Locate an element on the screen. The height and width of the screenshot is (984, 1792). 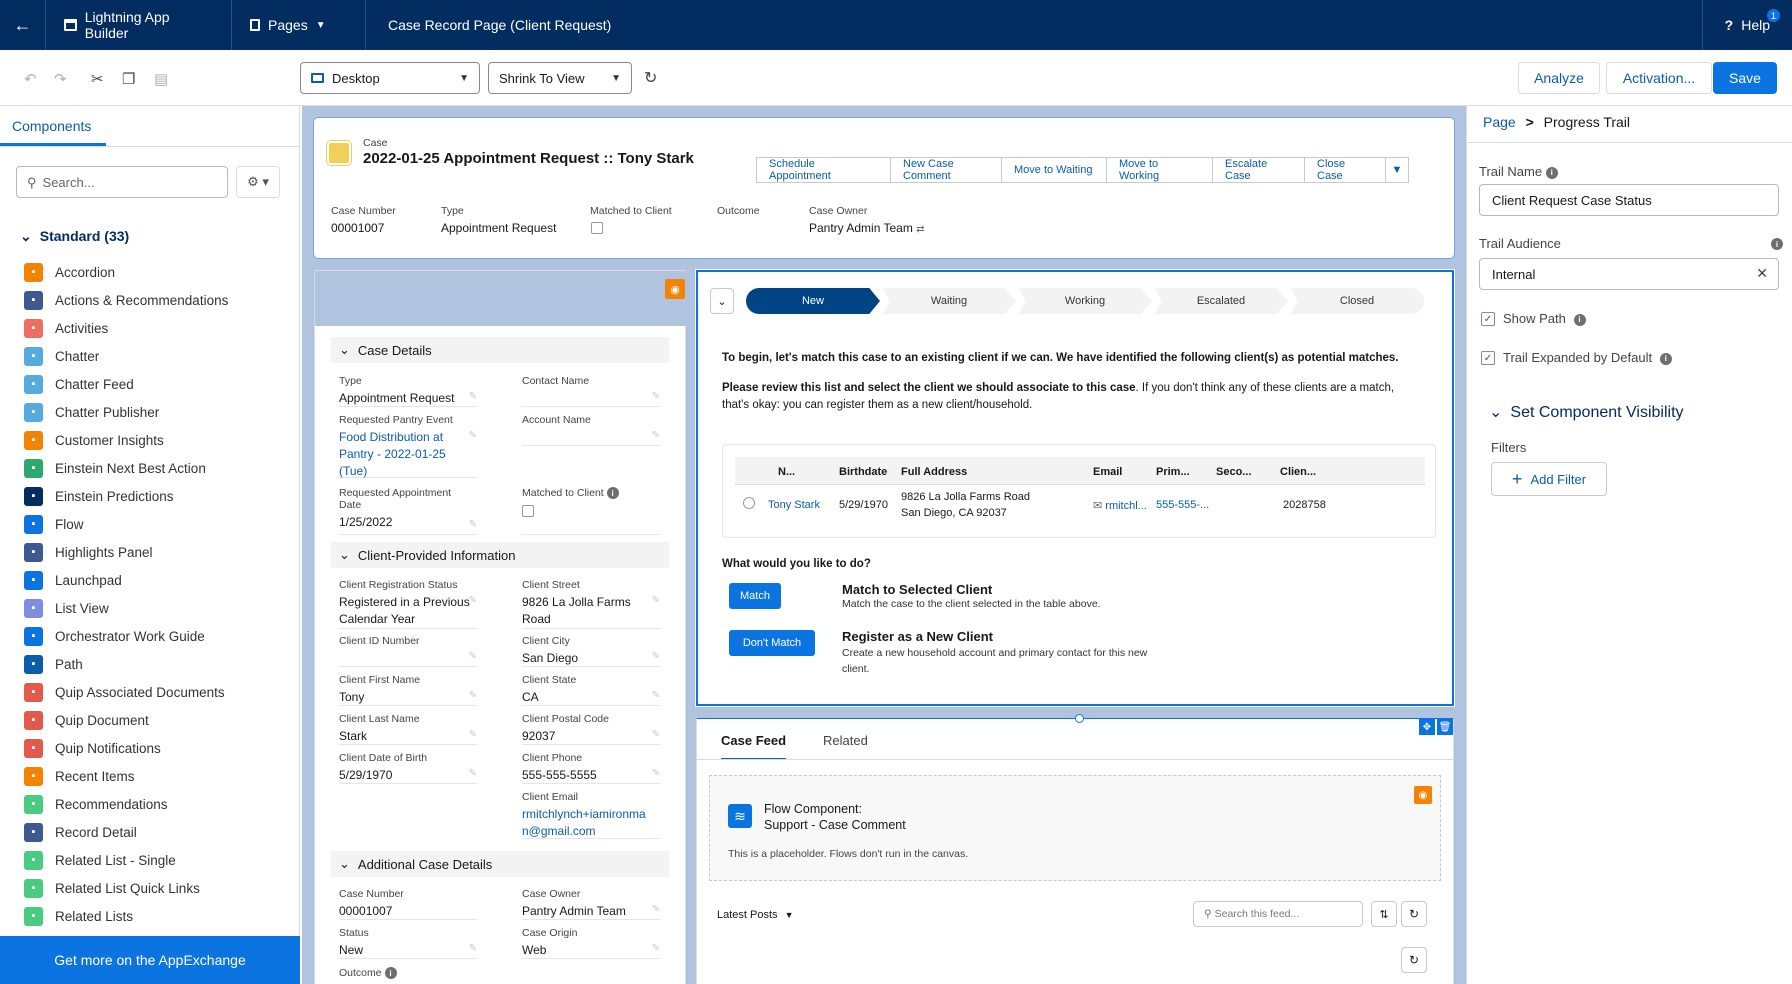
close-case-button: Close Case is located at coordinates (1345, 170).